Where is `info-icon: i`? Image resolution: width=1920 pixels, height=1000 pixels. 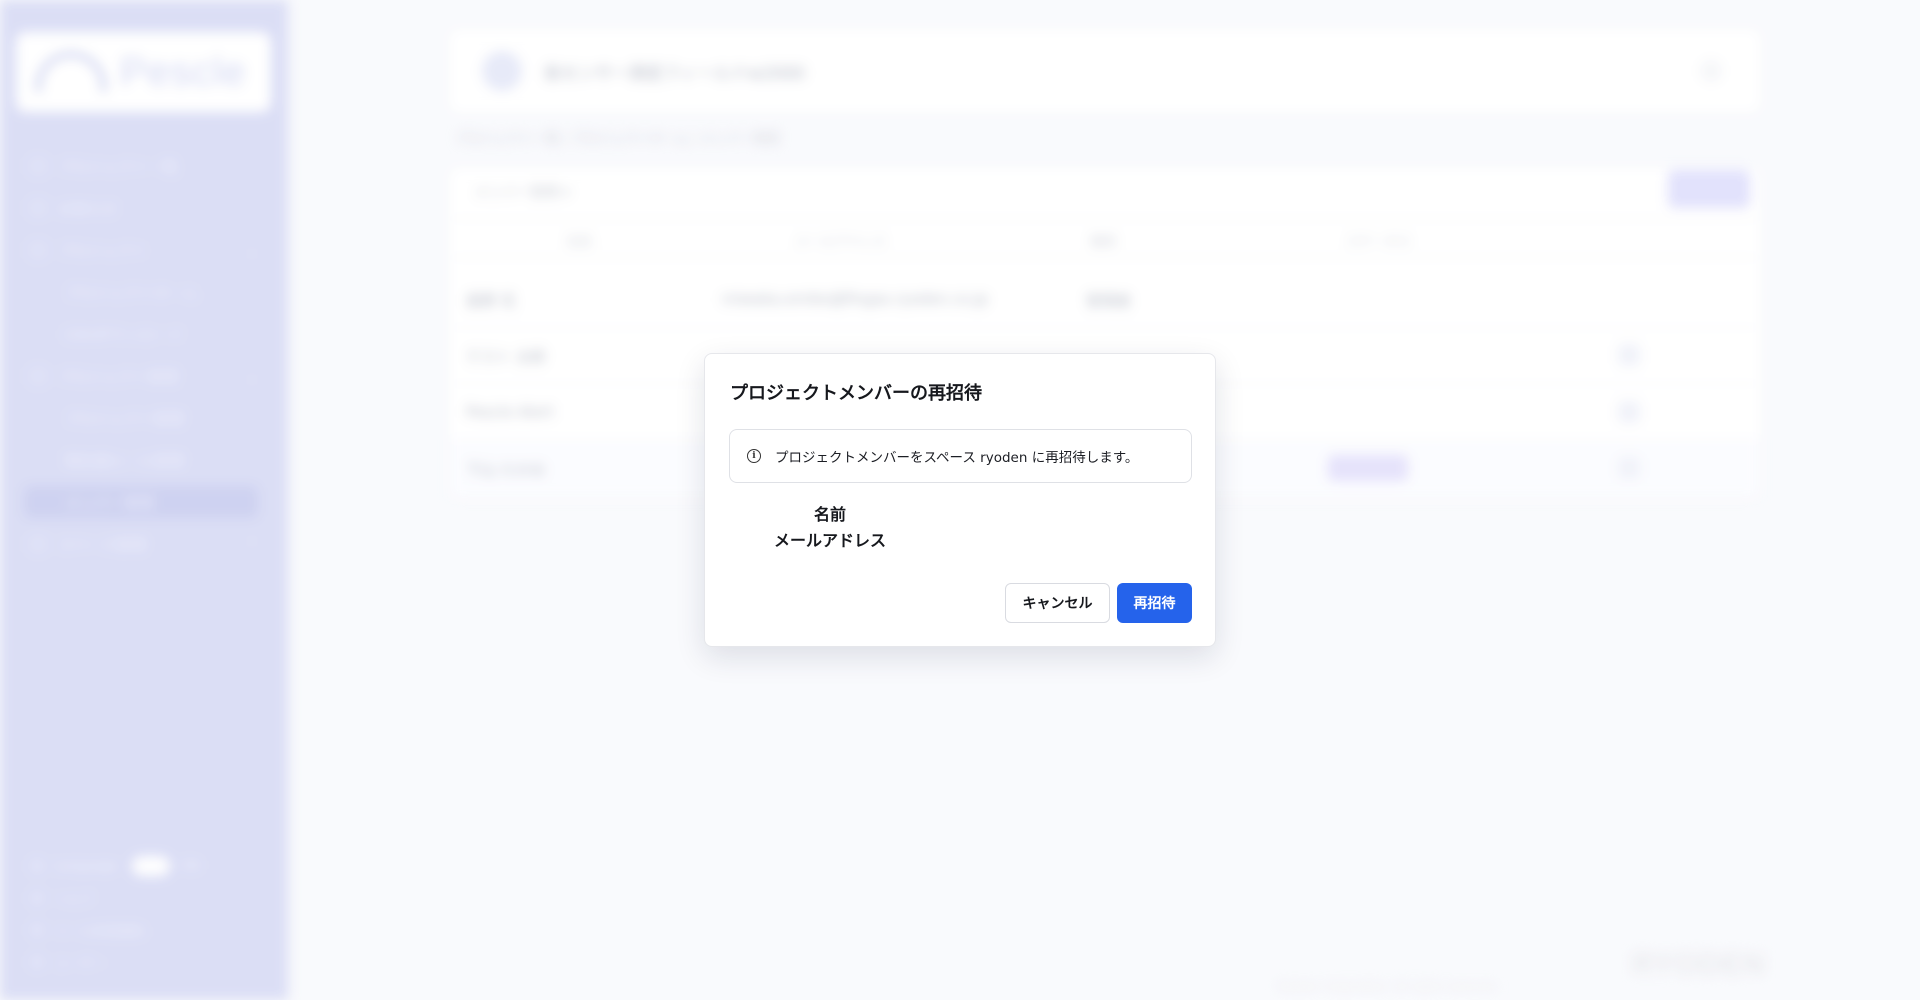 info-icon: i is located at coordinates (754, 456).